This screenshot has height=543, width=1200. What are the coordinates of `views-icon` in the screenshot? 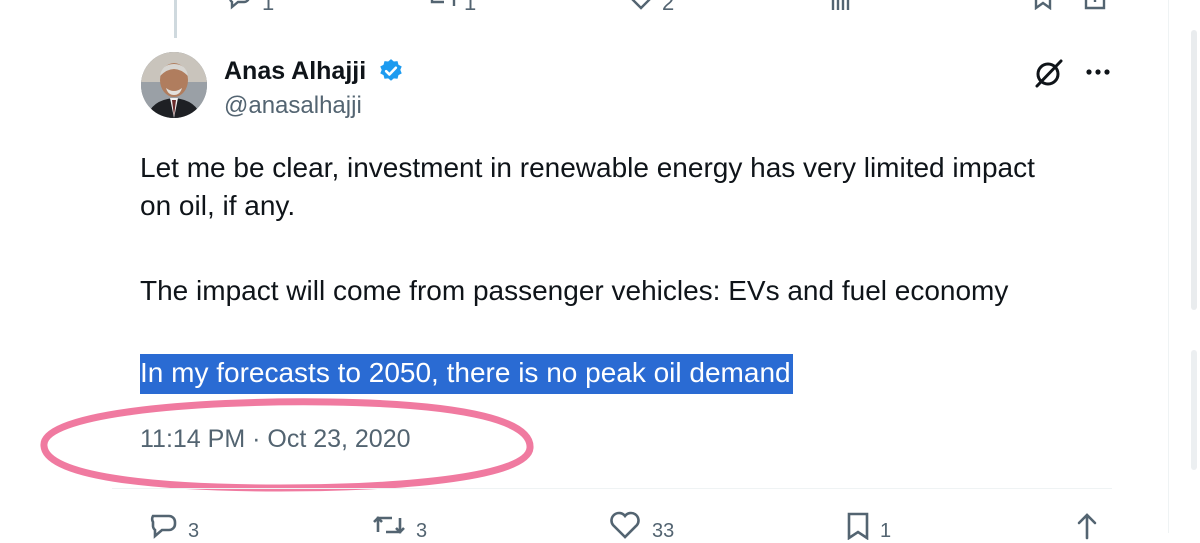 It's located at (841, 5).